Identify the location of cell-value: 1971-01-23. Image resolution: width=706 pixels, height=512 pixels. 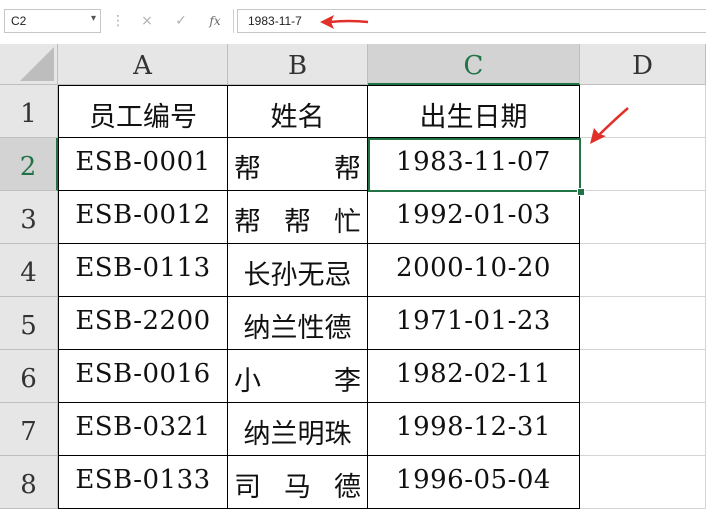
(473, 321).